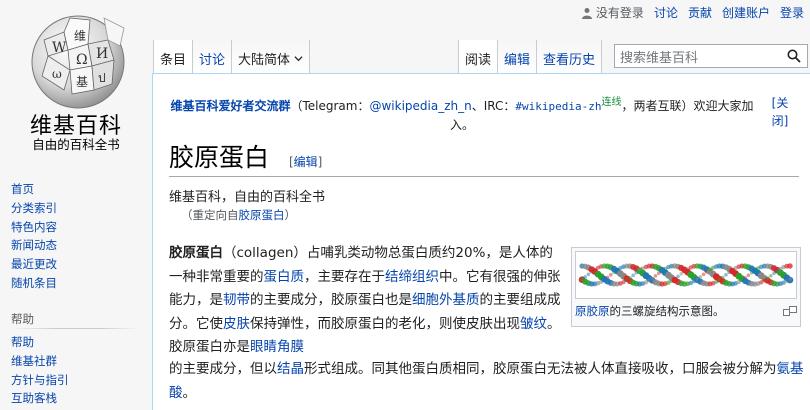  I want to click on search-input: 搜索维基百科, so click(711, 56).